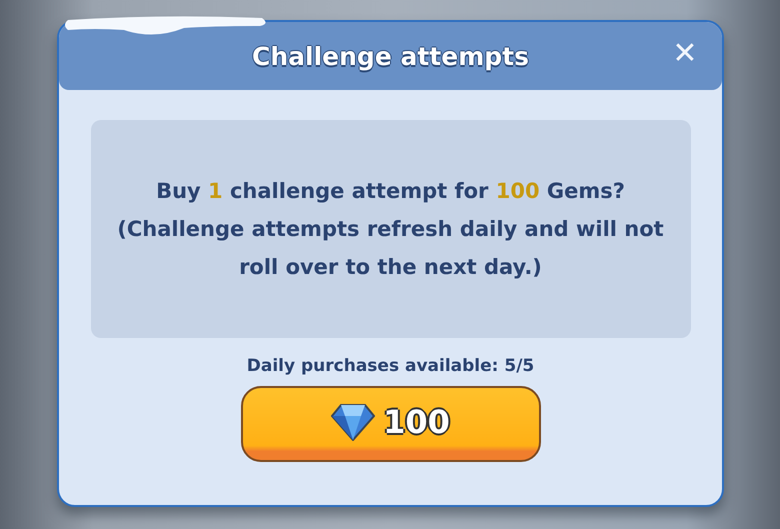  Describe the element at coordinates (390, 424) in the screenshot. I see `buy-button: 100` at that location.